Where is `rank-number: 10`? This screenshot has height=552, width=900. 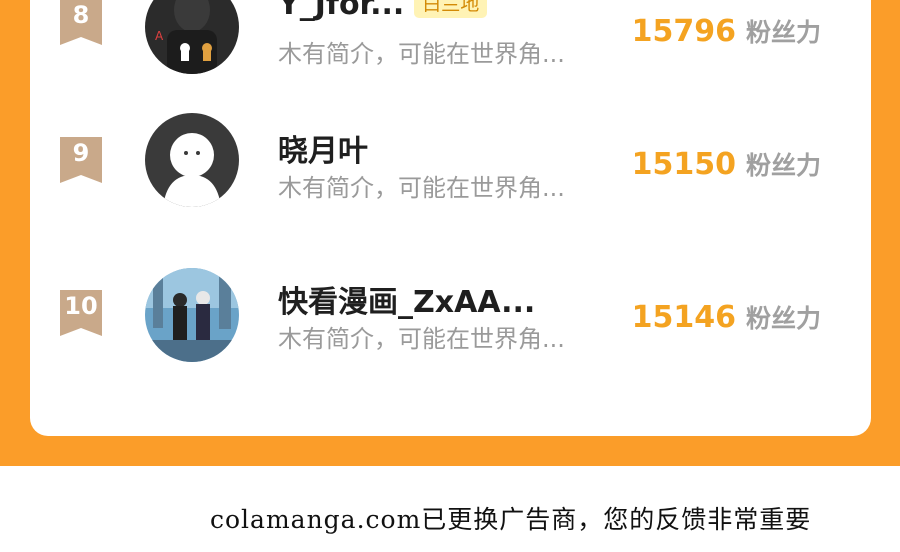 rank-number: 10 is located at coordinates (81, 306).